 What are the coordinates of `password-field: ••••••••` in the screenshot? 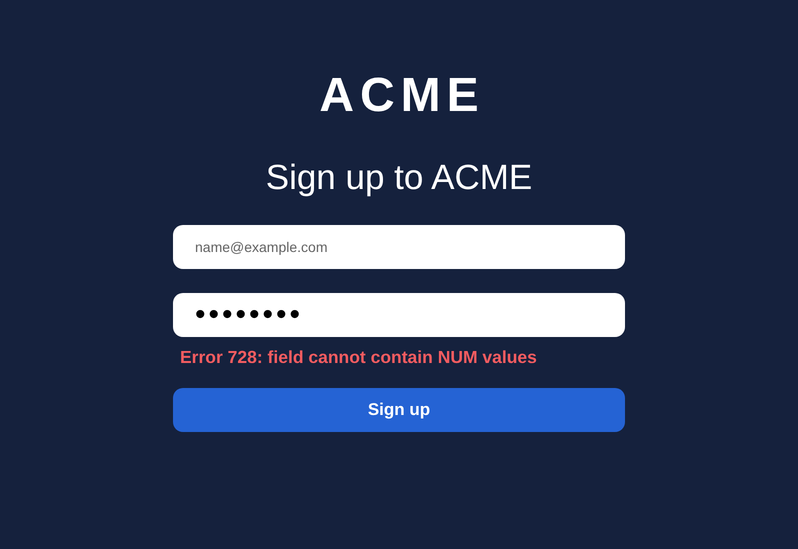 It's located at (399, 315).